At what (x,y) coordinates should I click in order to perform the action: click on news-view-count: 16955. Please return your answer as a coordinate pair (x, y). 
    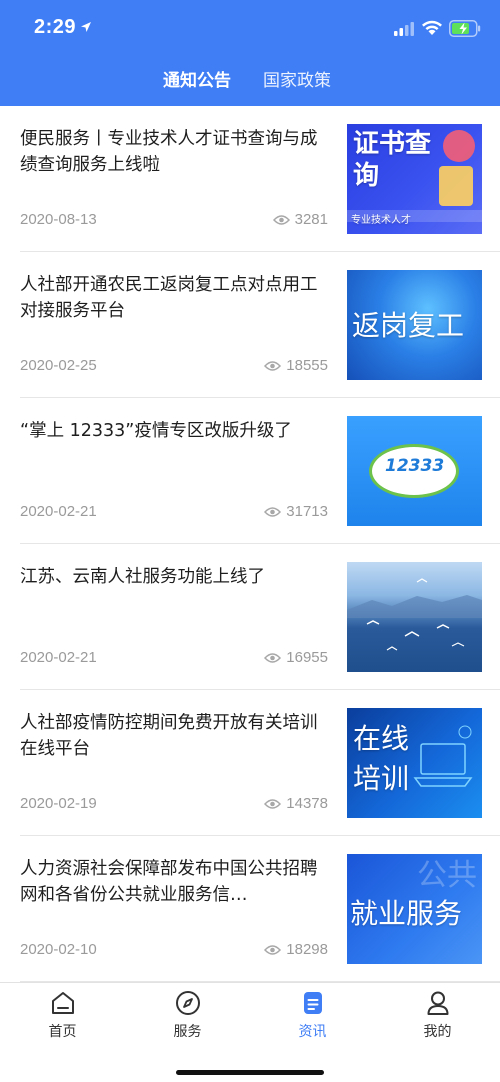
    Looking at the image, I should click on (307, 657).